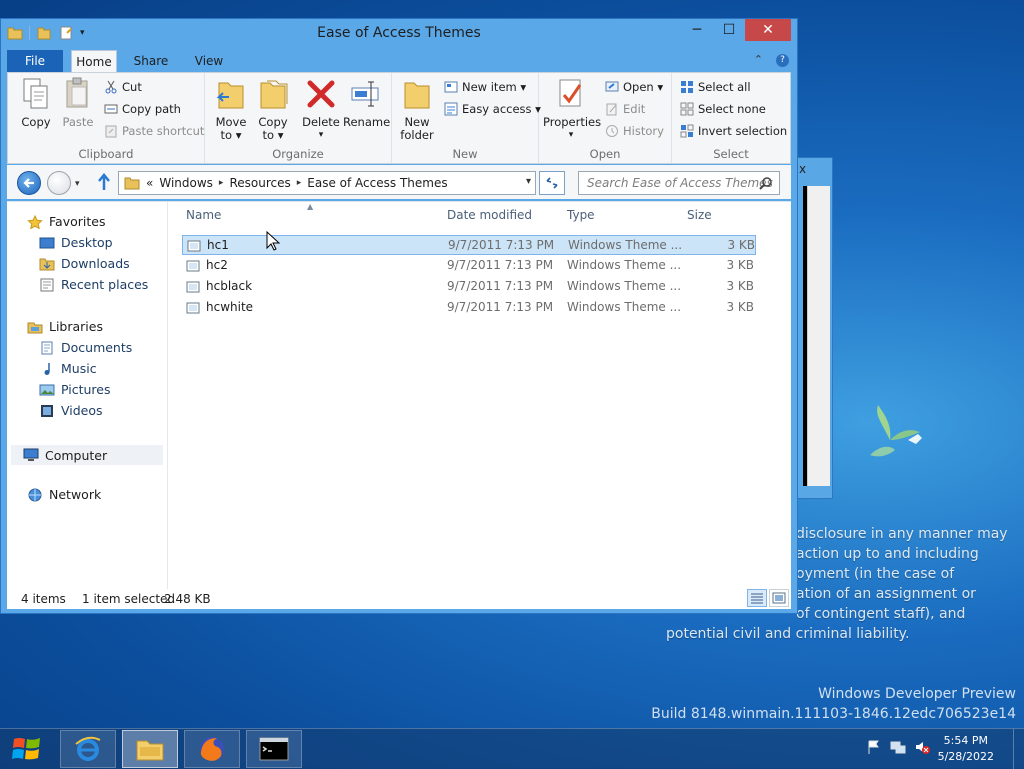 Image resolution: width=1024 pixels, height=769 pixels. Describe the element at coordinates (768, 30) in the screenshot. I see `close-button: ✕` at that location.